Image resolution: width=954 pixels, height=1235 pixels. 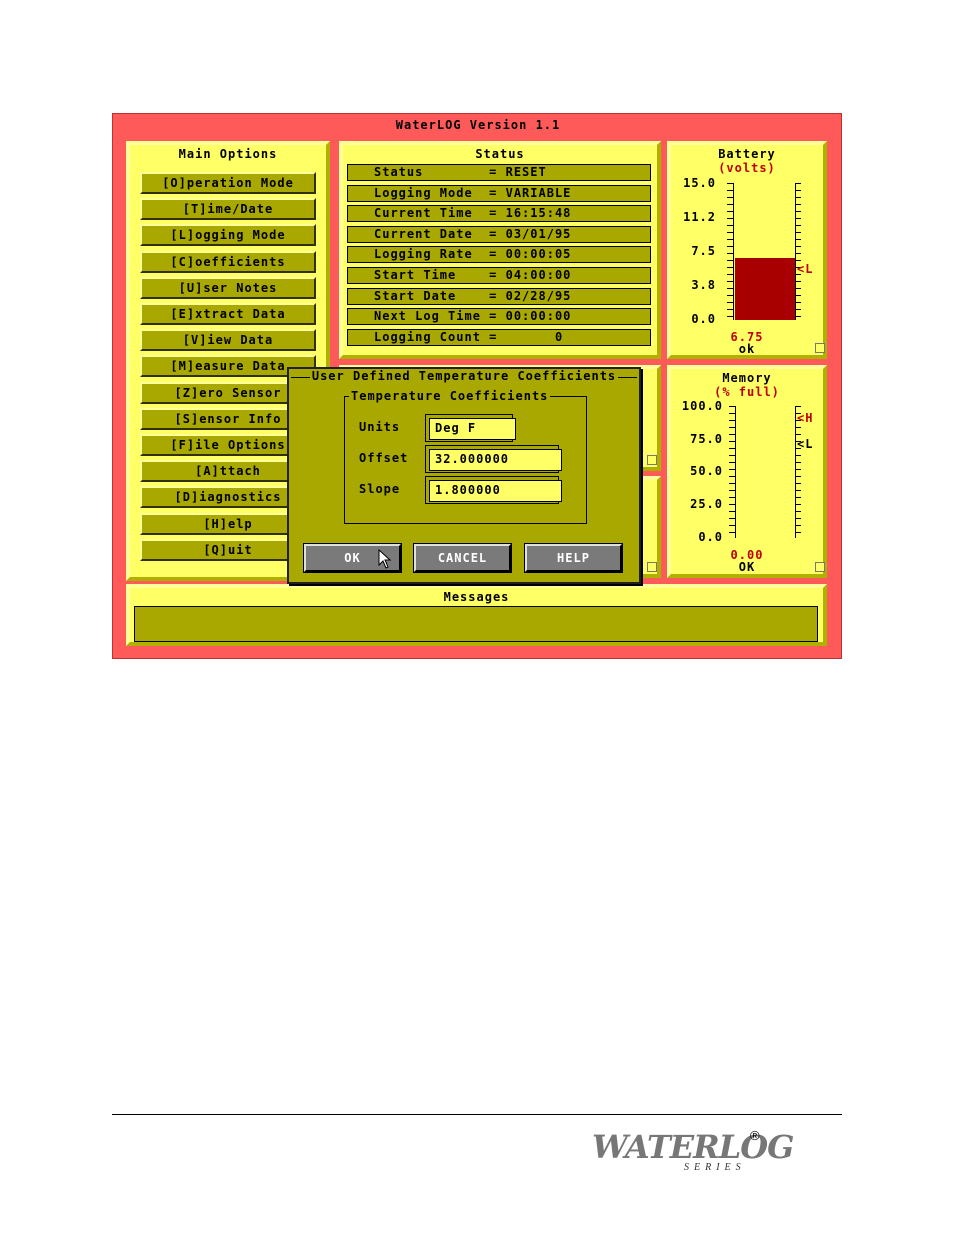 I want to click on messages-panel: Messages, so click(x=476, y=615).